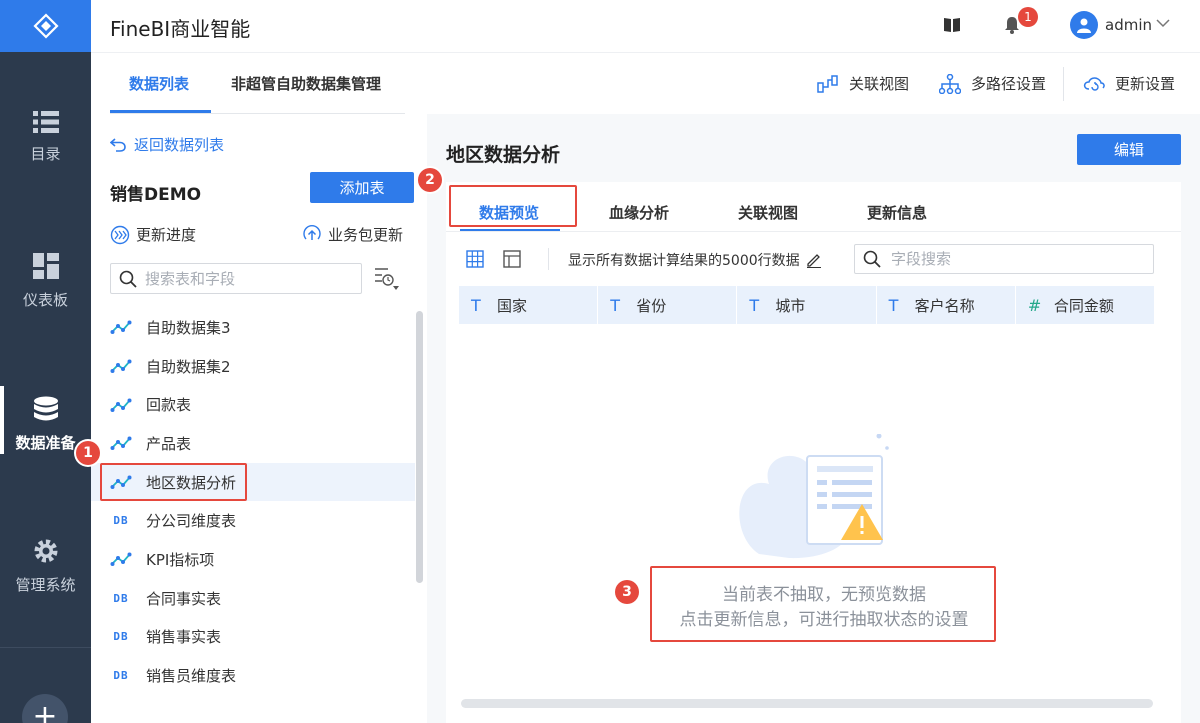 Image resolution: width=1200 pixels, height=723 pixels. I want to click on table-title: 地区数据分析, so click(503, 155).